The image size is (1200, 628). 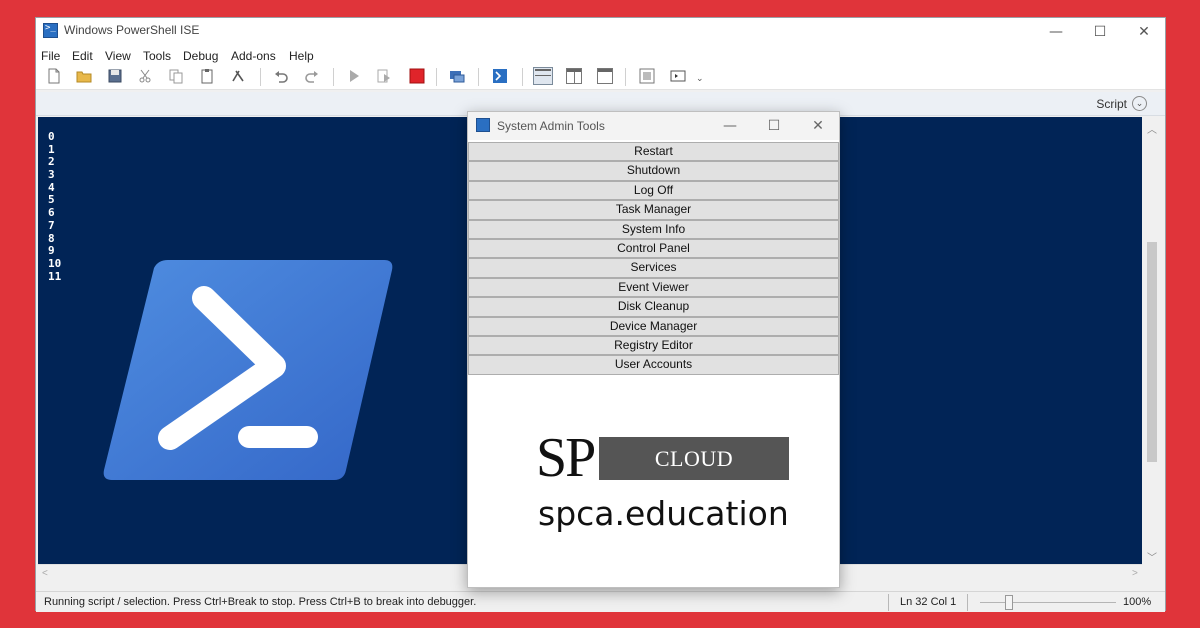 I want to click on editor-vertical-scrollbar: ︿ ﹀, so click(x=1152, y=340).